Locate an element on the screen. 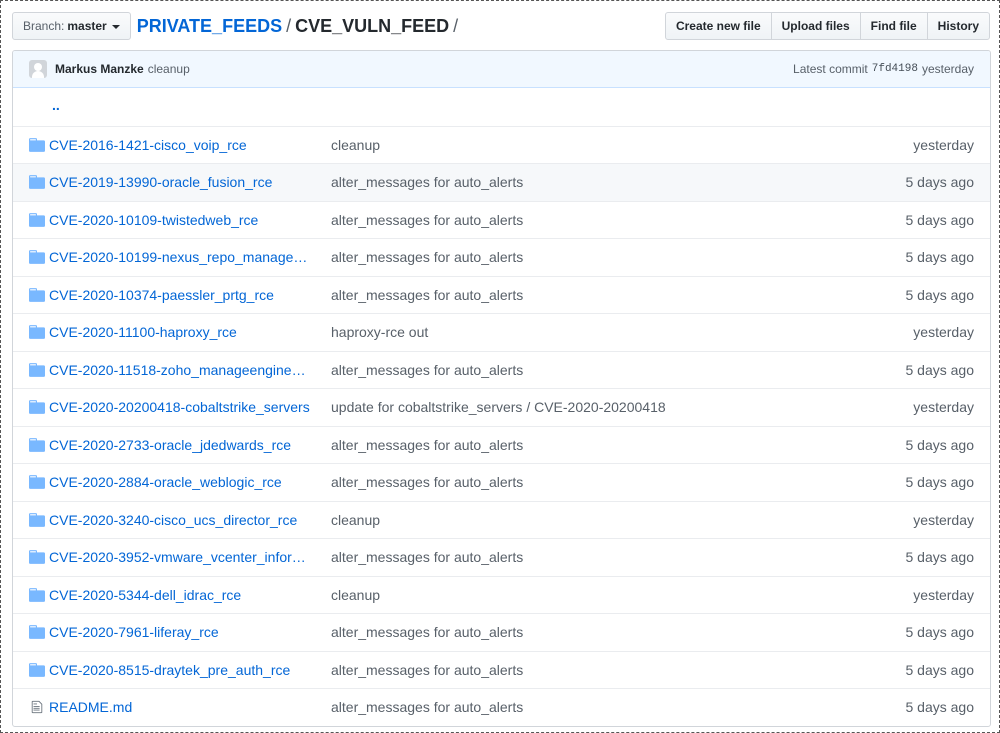 The width and height of the screenshot is (1000, 733). file-name-link: CVE-2020-2884-oracle_weblogic_rce is located at coordinates (190, 482).